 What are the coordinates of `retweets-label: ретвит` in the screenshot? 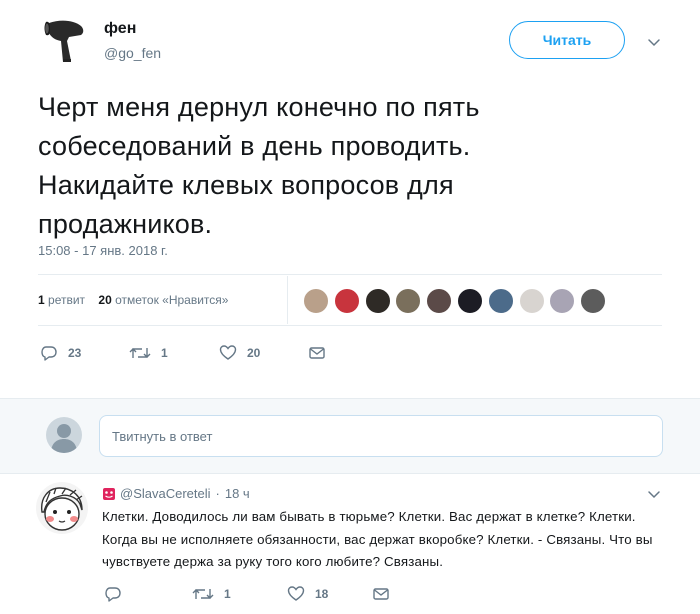 It's located at (67, 300).